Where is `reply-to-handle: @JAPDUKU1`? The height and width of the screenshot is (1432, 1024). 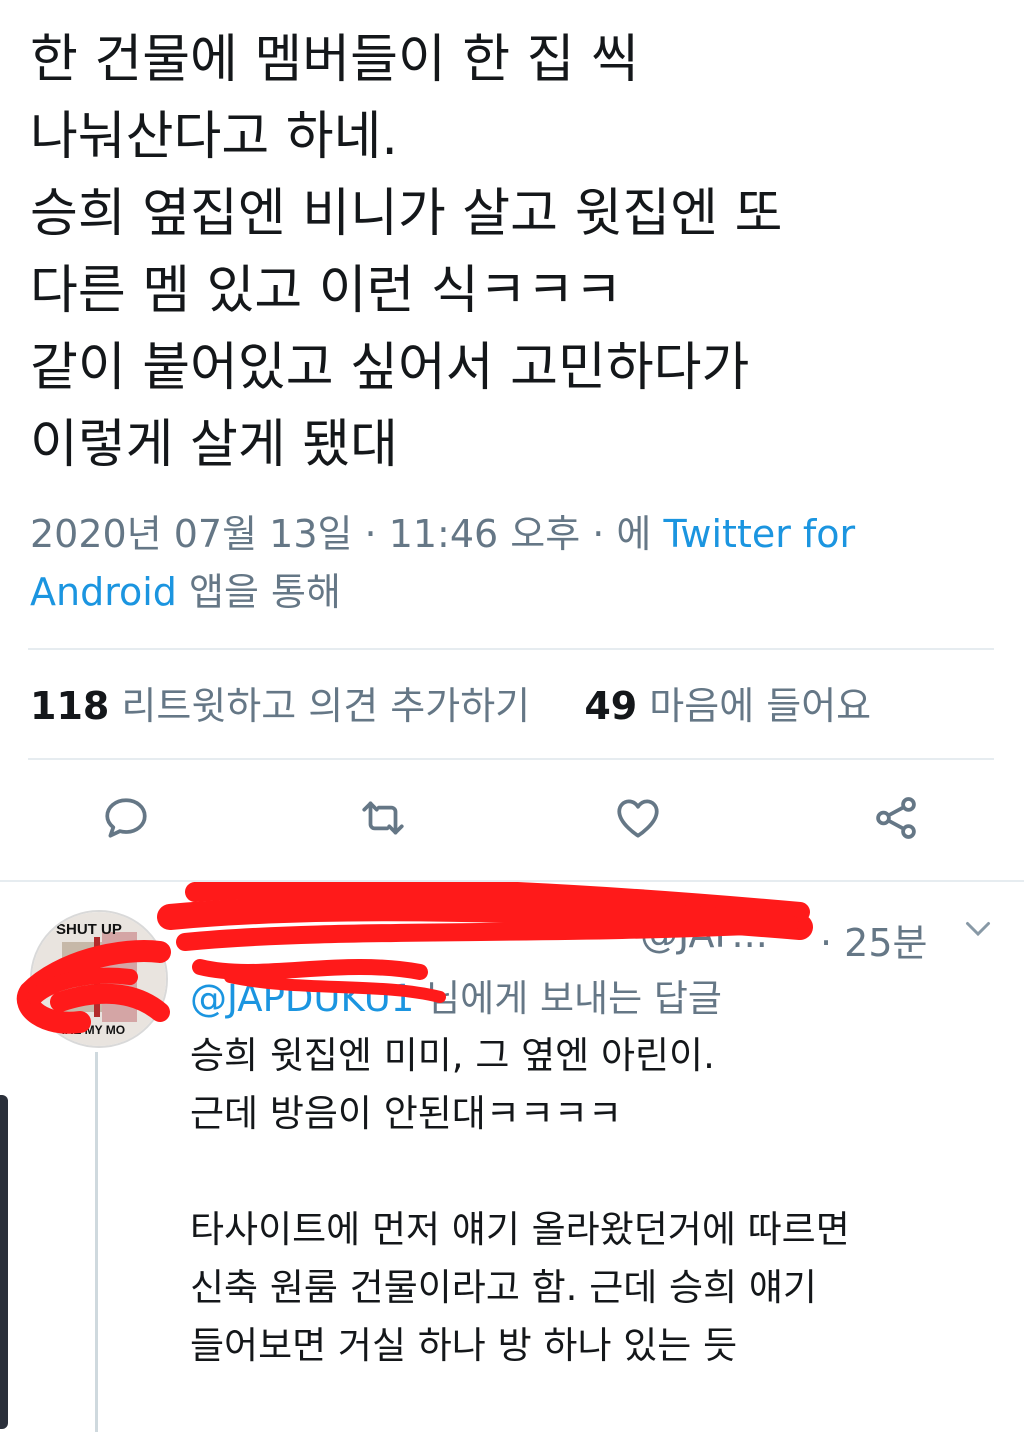 reply-to-handle: @JAPDUKU1 is located at coordinates (302, 998).